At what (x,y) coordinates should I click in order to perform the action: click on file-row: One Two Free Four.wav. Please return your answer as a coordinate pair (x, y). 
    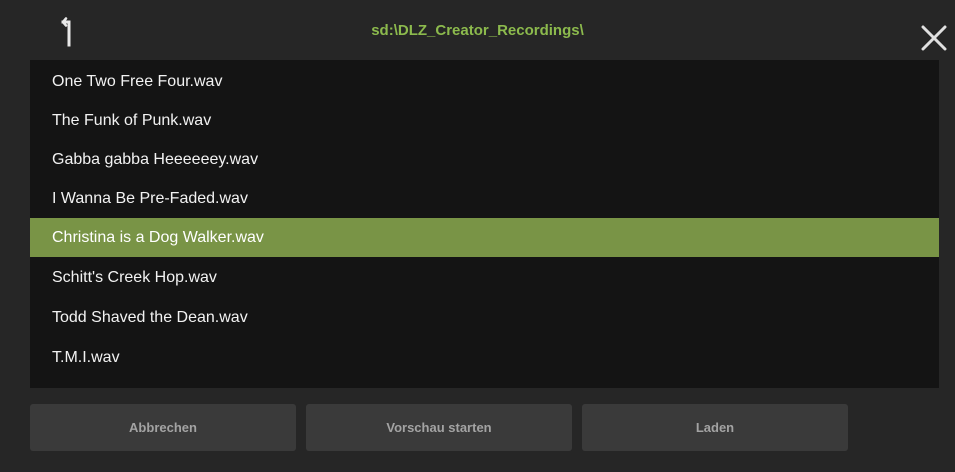
    Looking at the image, I should click on (484, 81).